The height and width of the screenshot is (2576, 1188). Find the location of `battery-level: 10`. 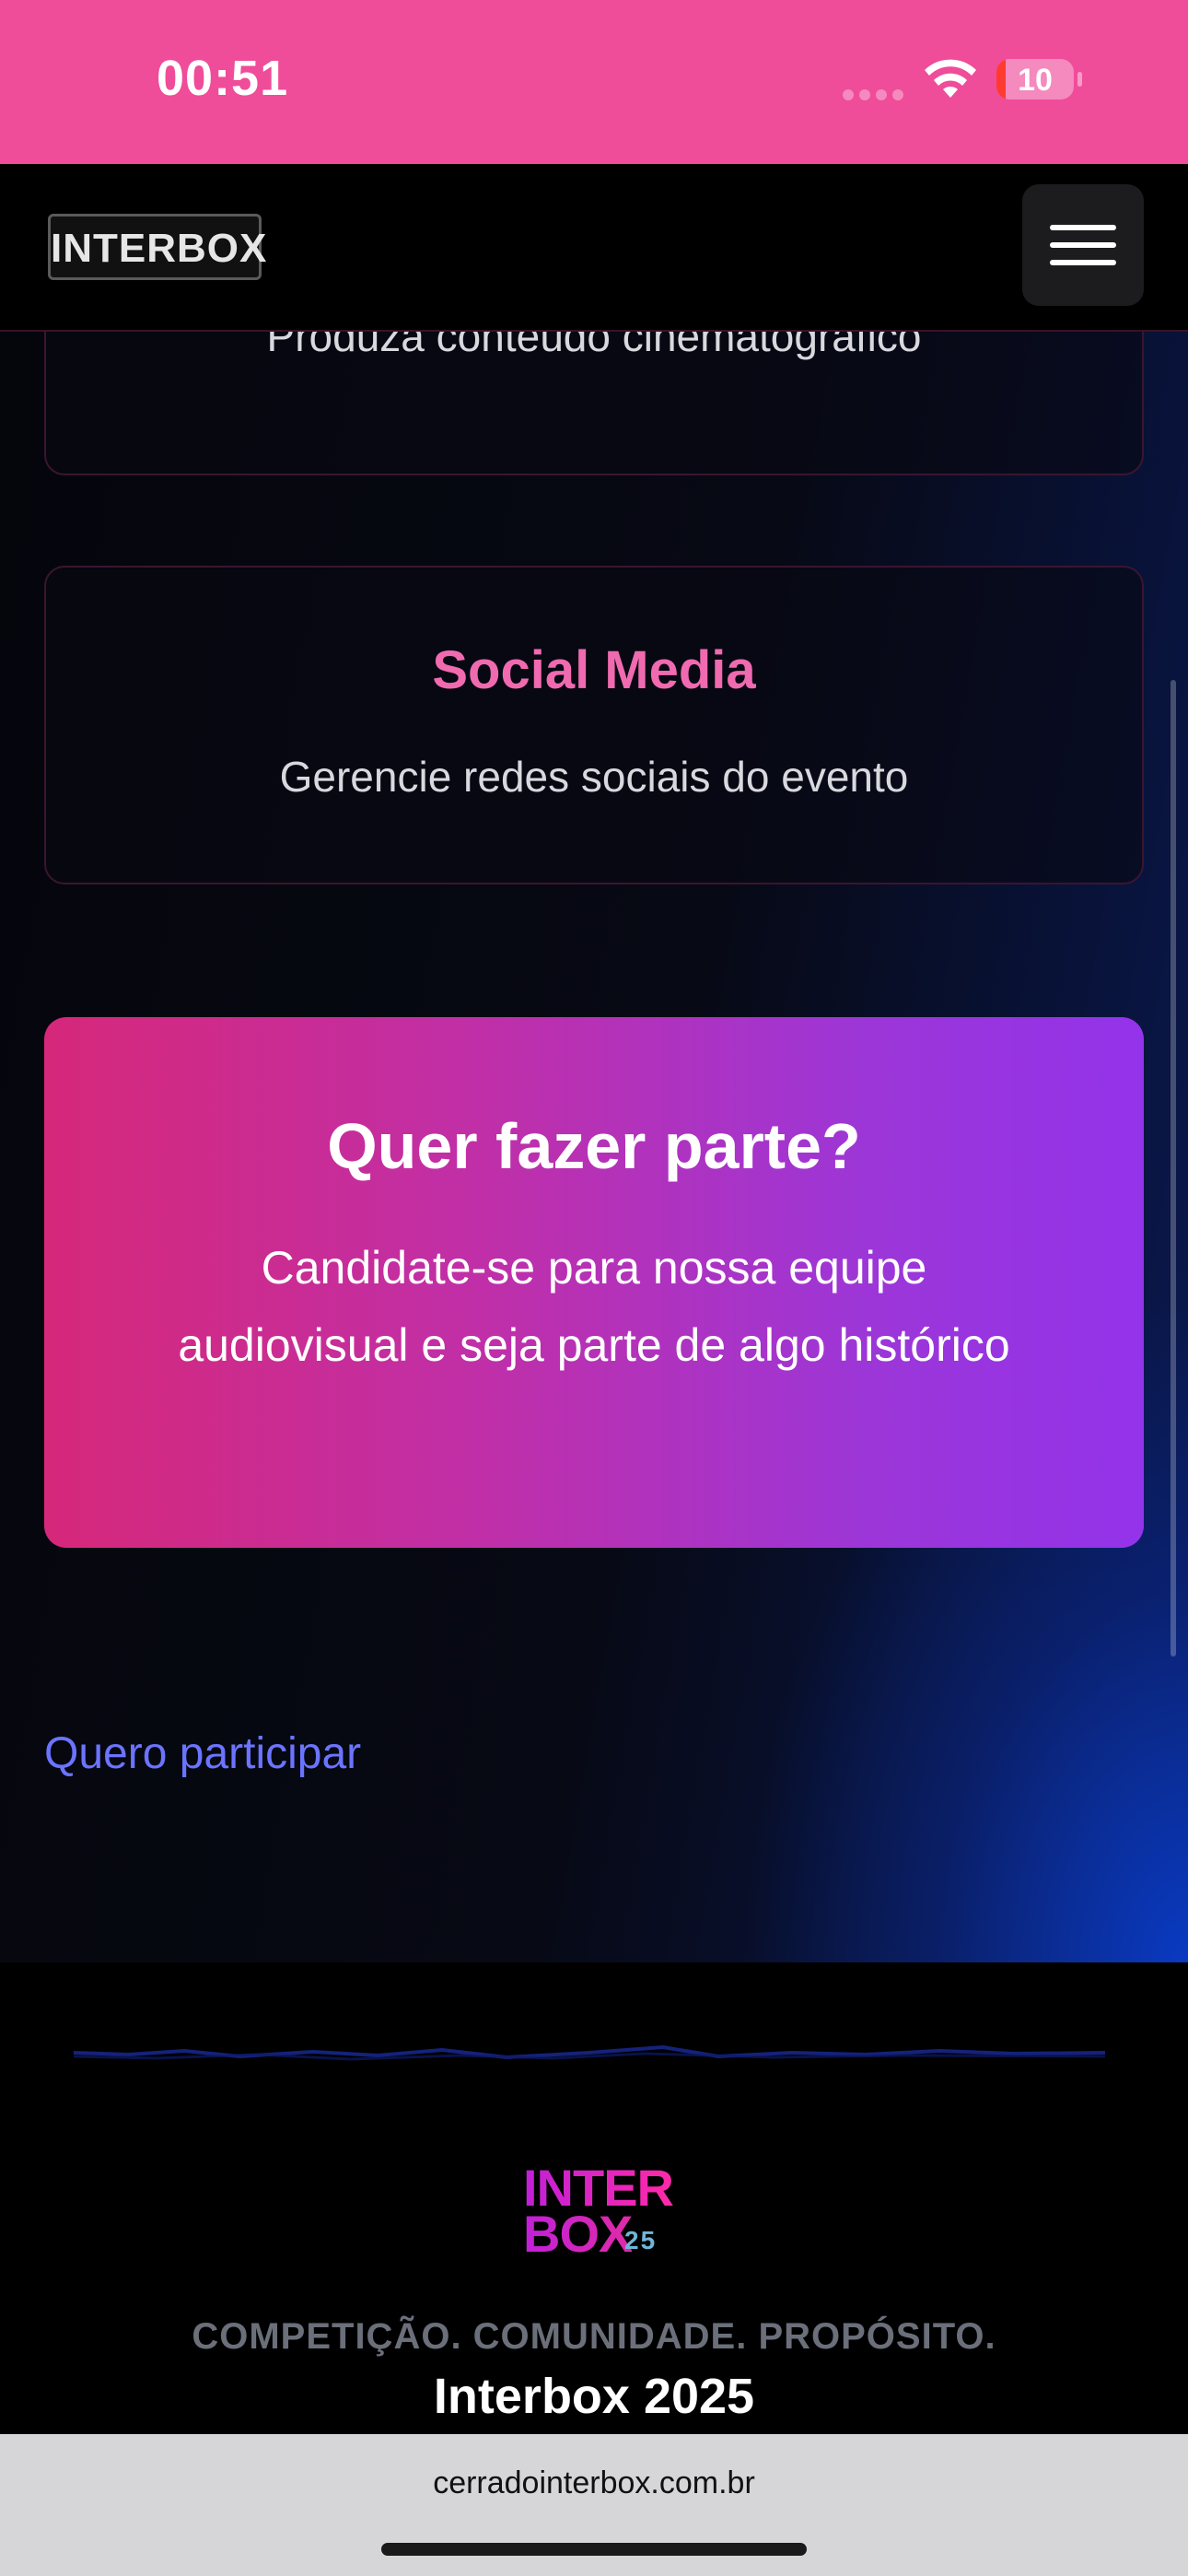

battery-level: 10 is located at coordinates (1035, 80).